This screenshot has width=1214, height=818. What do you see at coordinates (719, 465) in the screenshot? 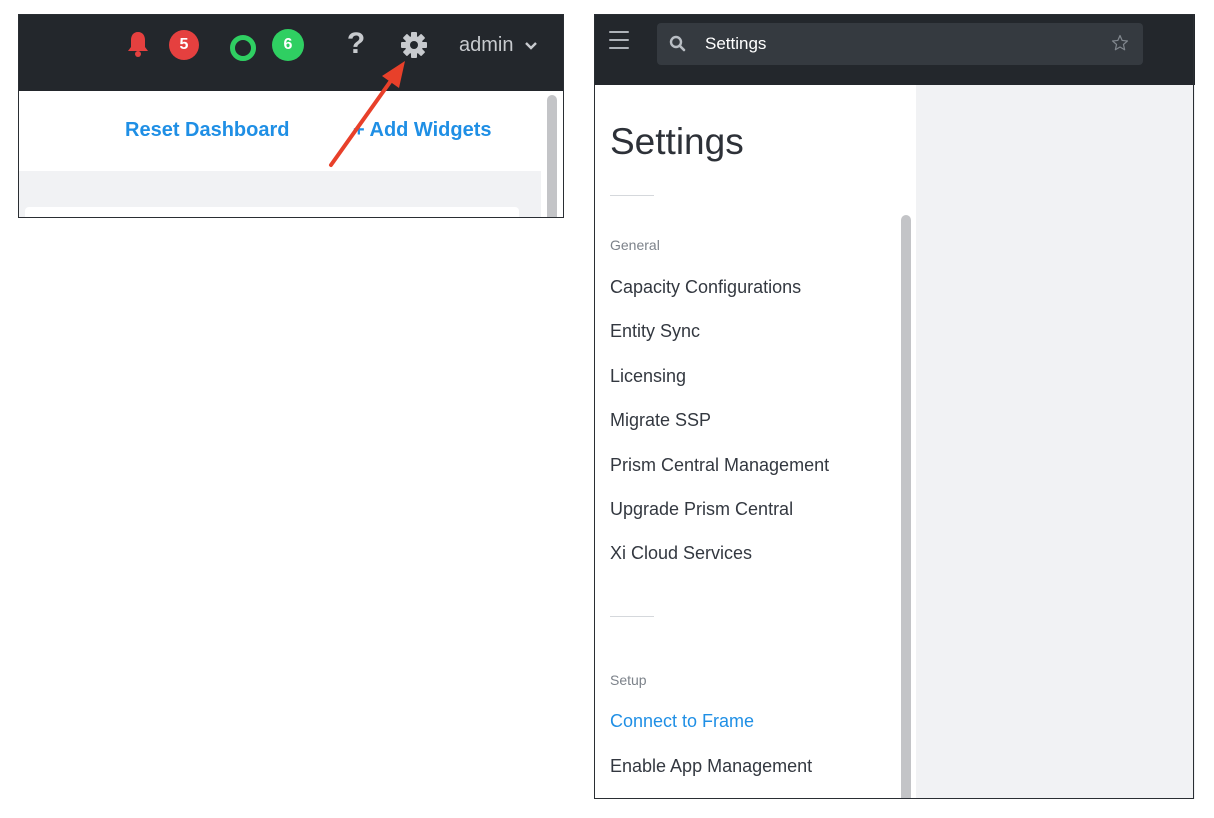
I see `nav-item-prism-central-management: Prism Central Management` at bounding box center [719, 465].